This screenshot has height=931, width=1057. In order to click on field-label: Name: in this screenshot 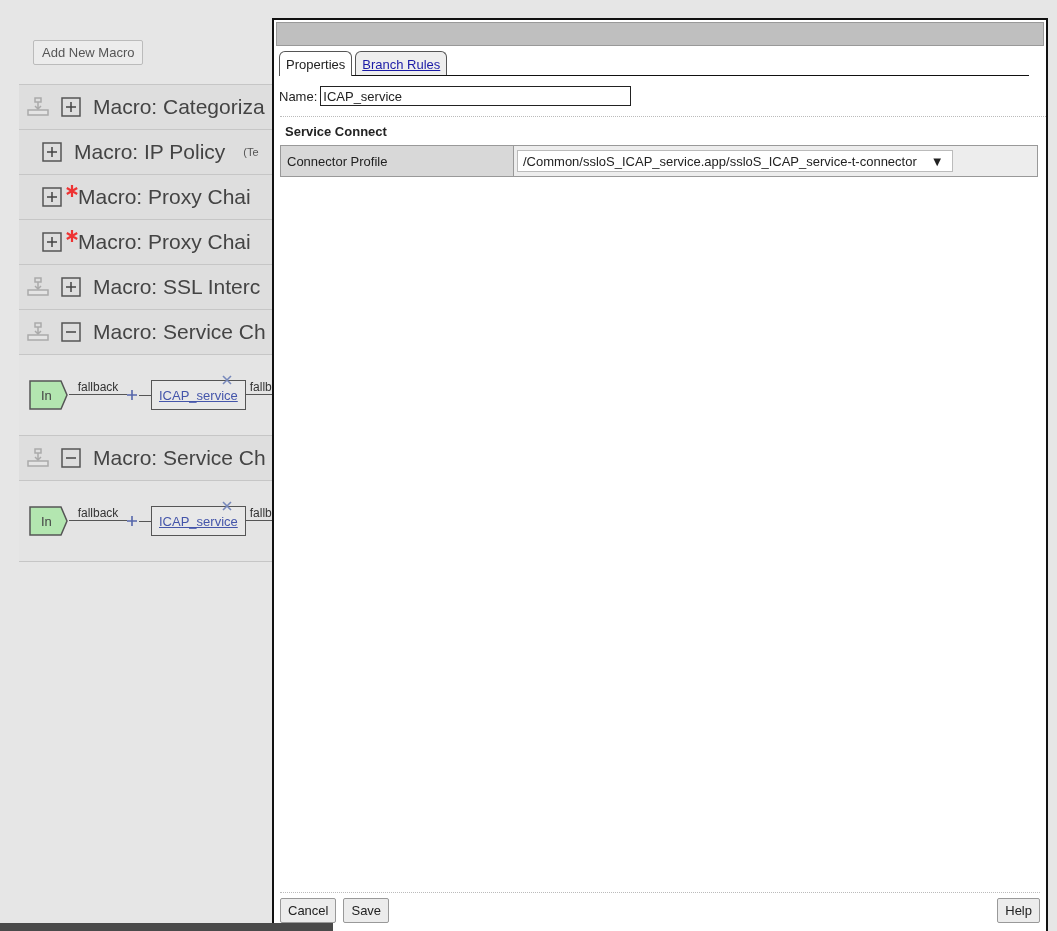, I will do `click(298, 96)`.